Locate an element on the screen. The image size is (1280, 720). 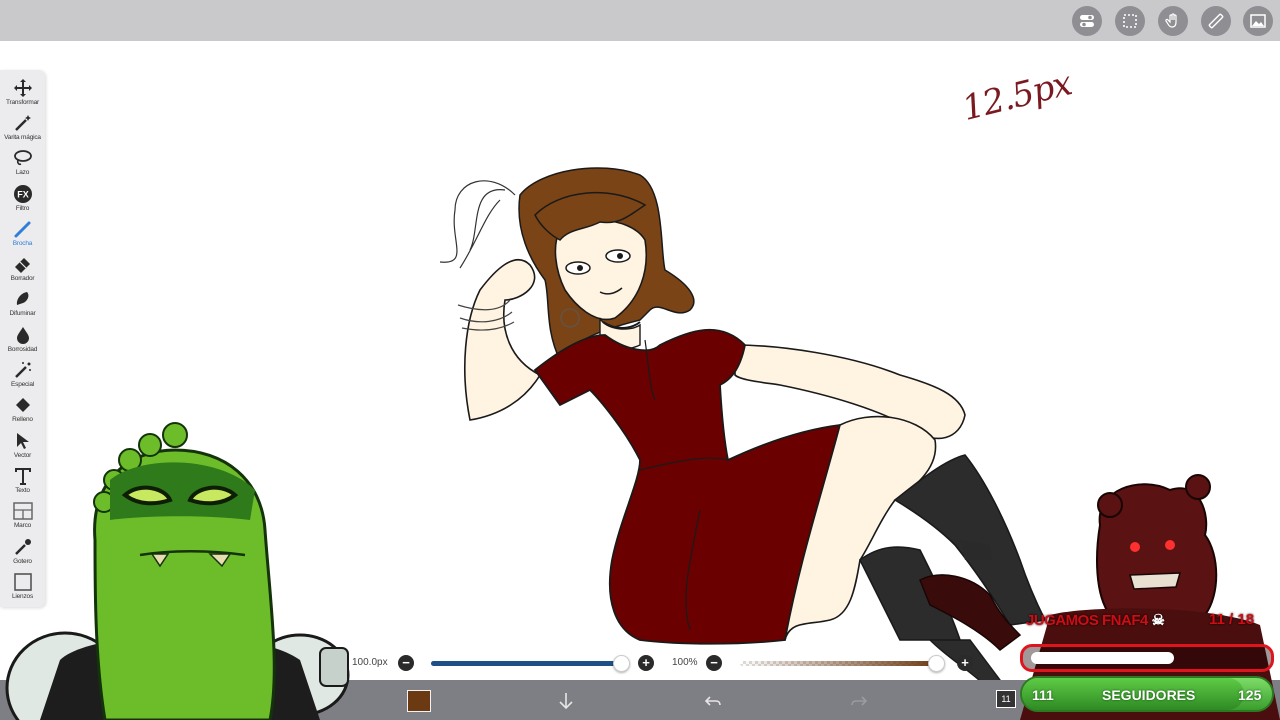
top-bar is located at coordinates (640, 20).